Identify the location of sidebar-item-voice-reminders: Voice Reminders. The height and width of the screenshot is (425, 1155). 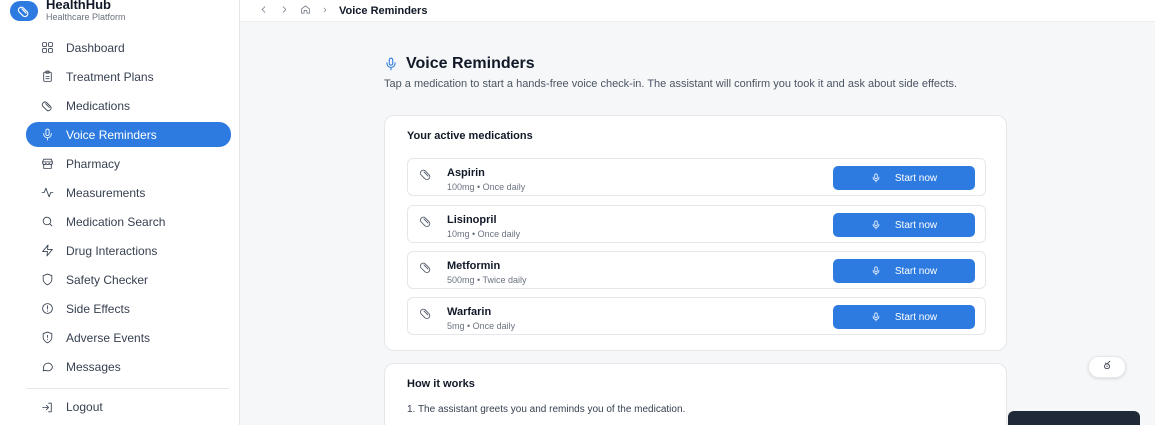
(128, 134).